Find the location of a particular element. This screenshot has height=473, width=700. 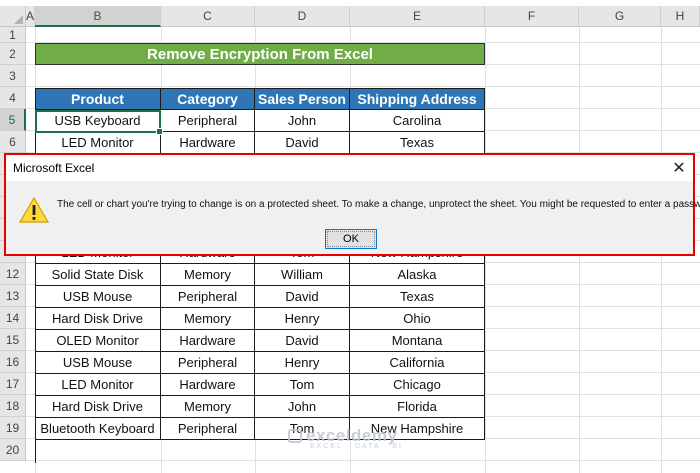

column-header-a: A is located at coordinates (30, 16).